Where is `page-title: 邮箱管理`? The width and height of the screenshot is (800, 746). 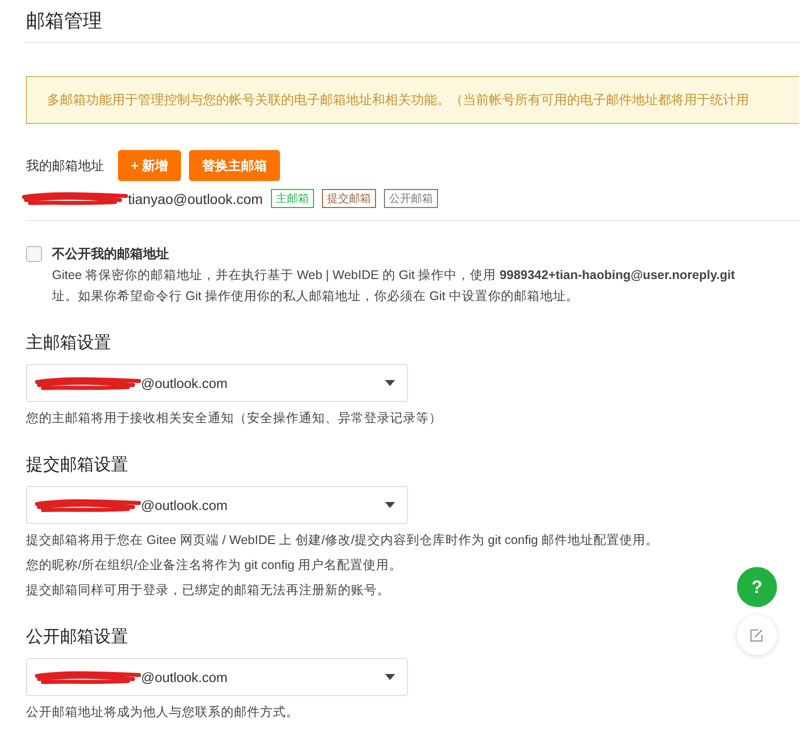 page-title: 邮箱管理 is located at coordinates (64, 22).